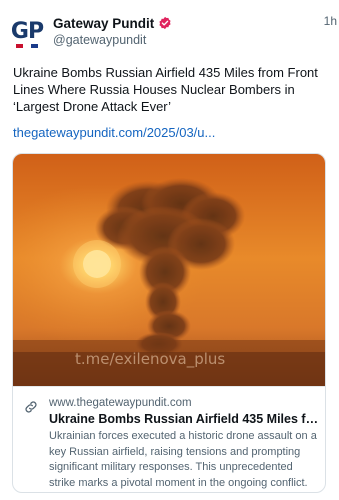 The width and height of the screenshot is (339, 500). What do you see at coordinates (191, 40) in the screenshot?
I see `handle: @gatewaypundit` at bounding box center [191, 40].